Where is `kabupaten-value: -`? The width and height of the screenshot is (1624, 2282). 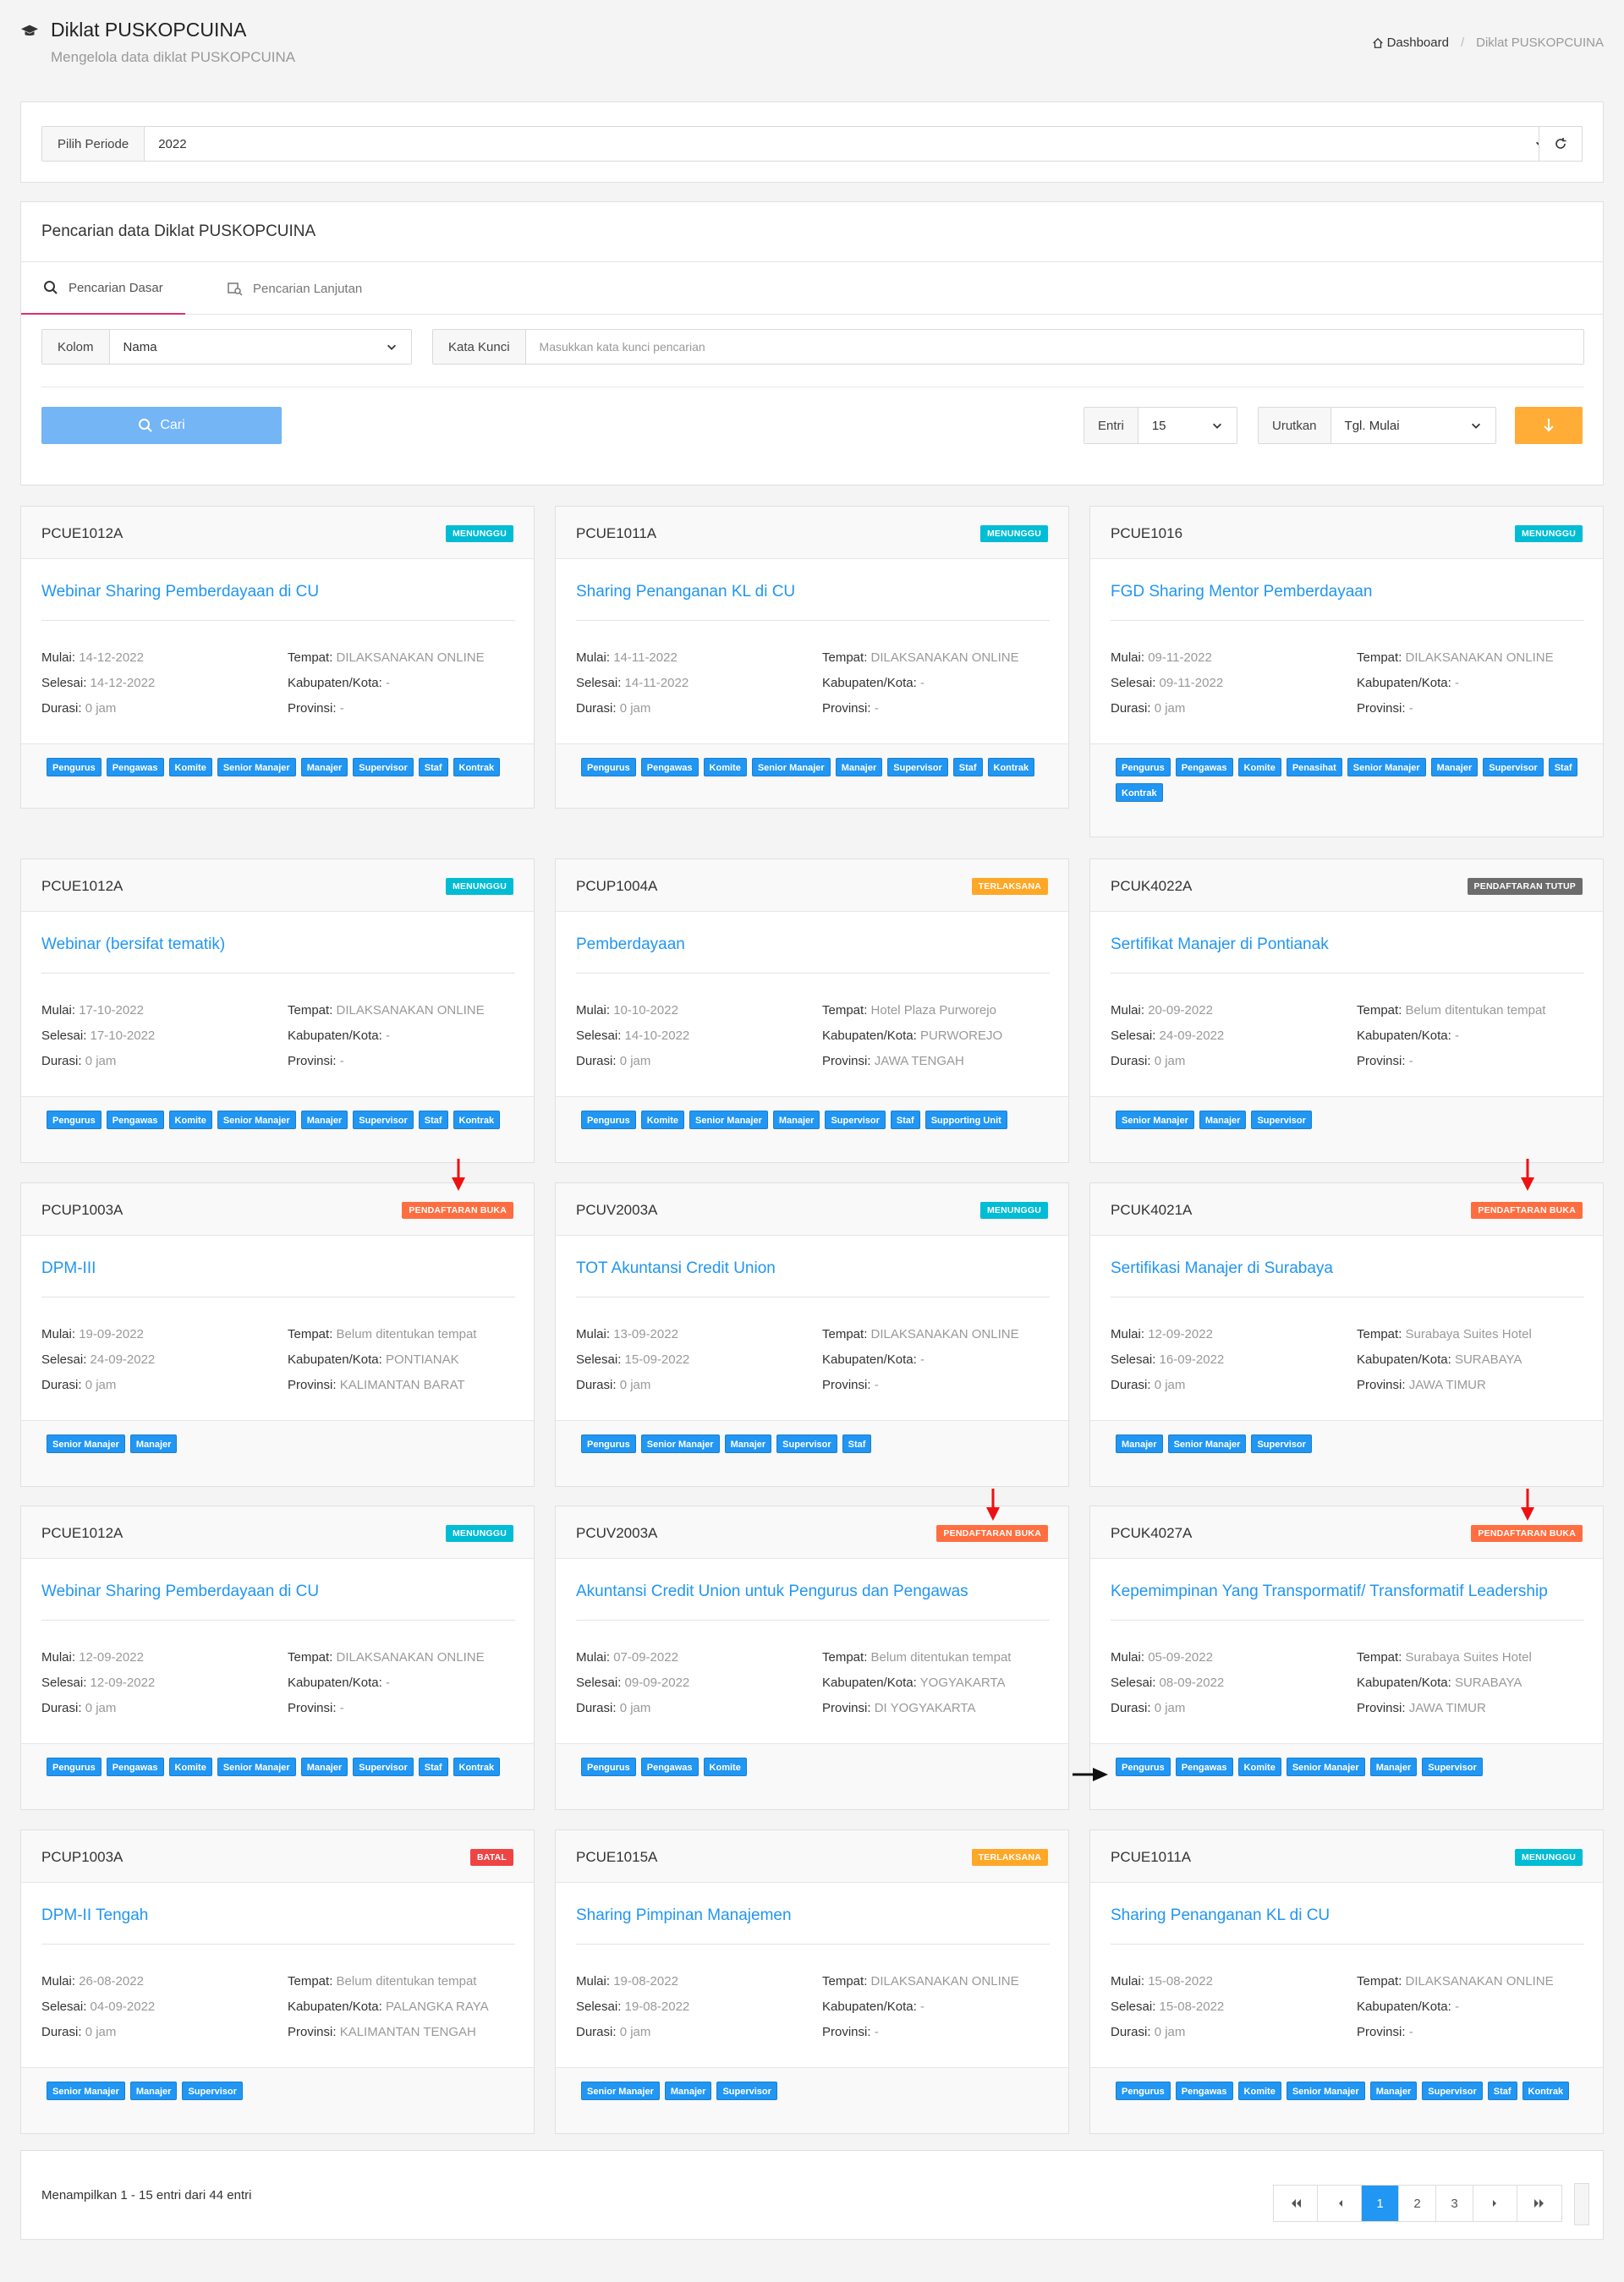 kabupaten-value: - is located at coordinates (1457, 1036).